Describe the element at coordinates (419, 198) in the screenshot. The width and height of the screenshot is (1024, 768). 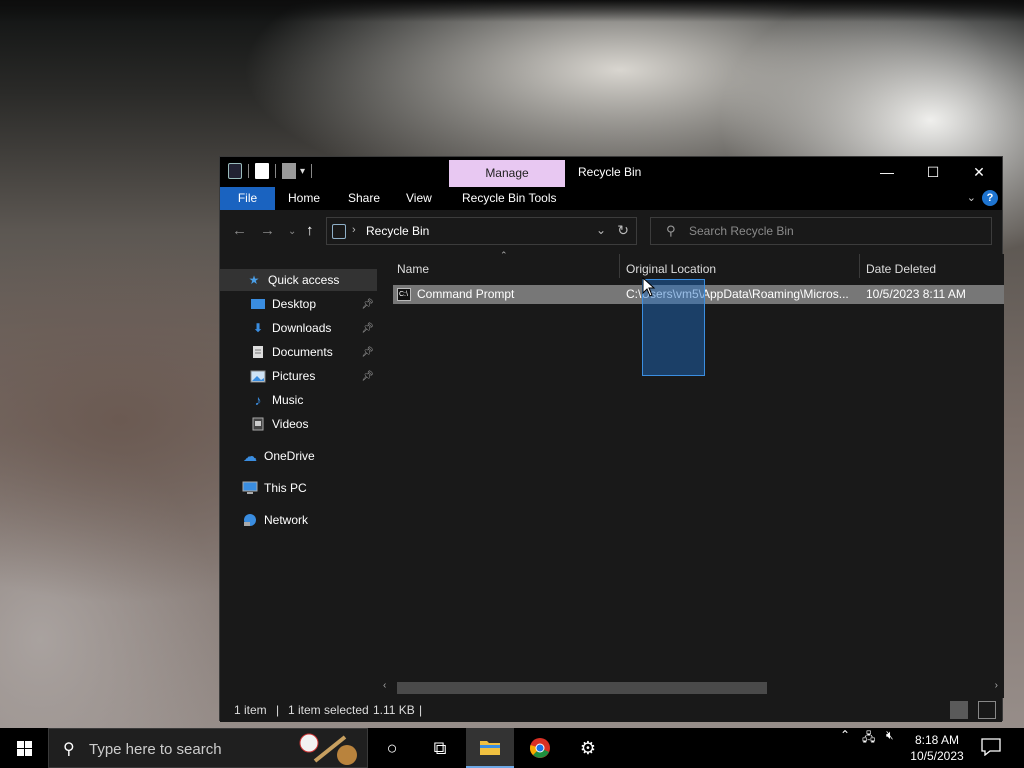
I see `tab-view: View` at that location.